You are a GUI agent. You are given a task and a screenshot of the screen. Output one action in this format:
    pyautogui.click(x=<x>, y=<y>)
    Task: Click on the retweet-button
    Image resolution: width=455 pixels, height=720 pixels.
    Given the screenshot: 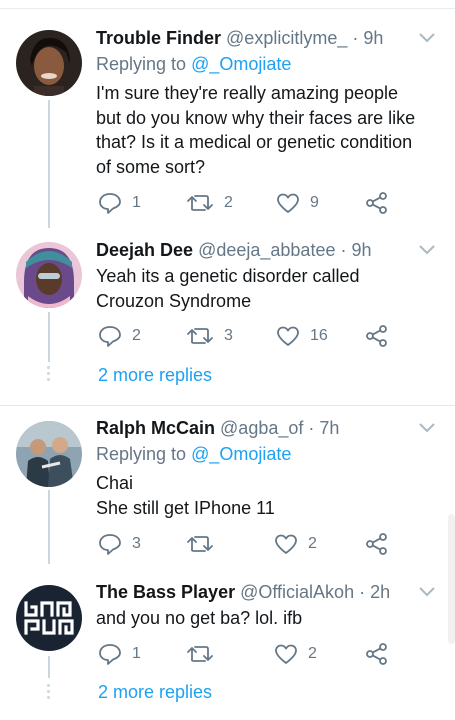 What is the action you would take?
    pyautogui.click(x=205, y=654)
    